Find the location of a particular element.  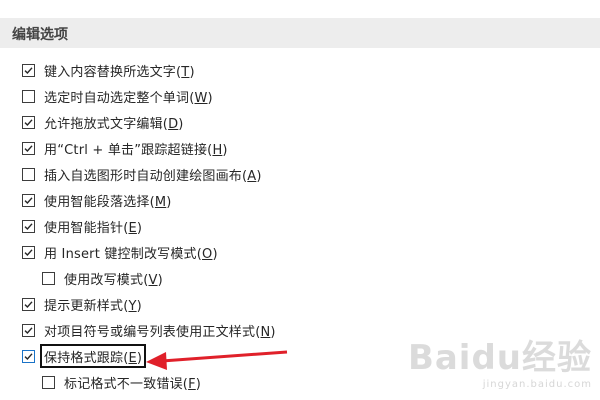

baidu-watermark: Baidu经验 jingyan.baidu.com is located at coordinates (500, 360).